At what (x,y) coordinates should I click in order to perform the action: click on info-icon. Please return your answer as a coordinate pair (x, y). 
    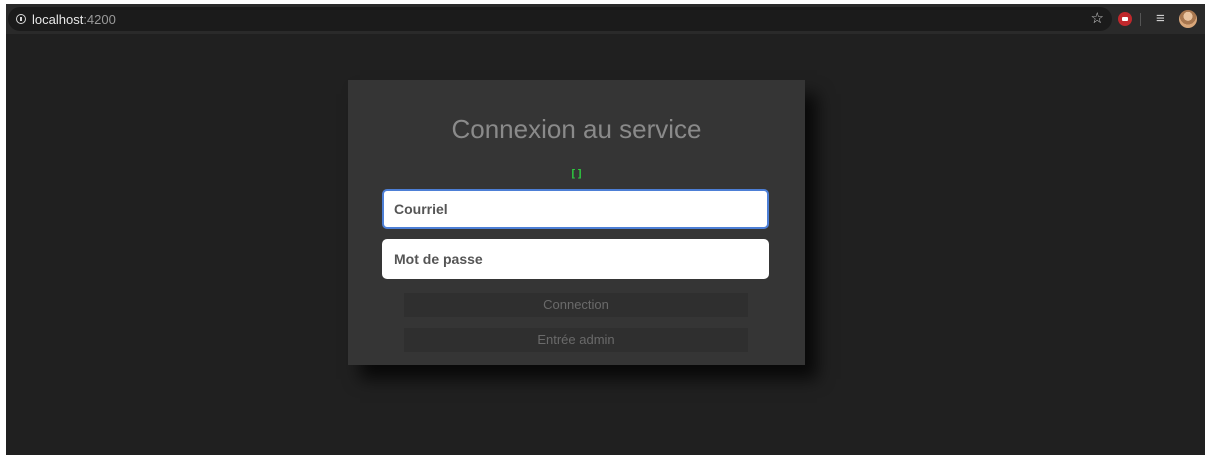
    Looking at the image, I should click on (21, 19).